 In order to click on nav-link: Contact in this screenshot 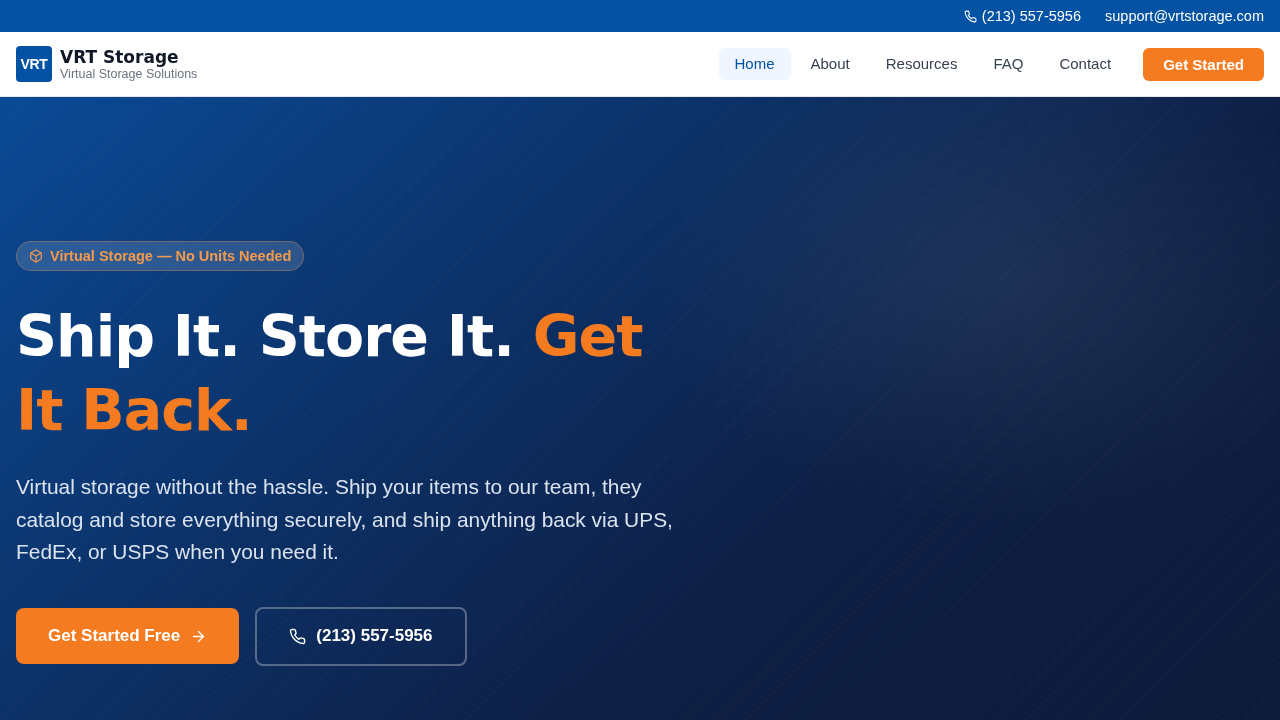, I will do `click(1085, 64)`.